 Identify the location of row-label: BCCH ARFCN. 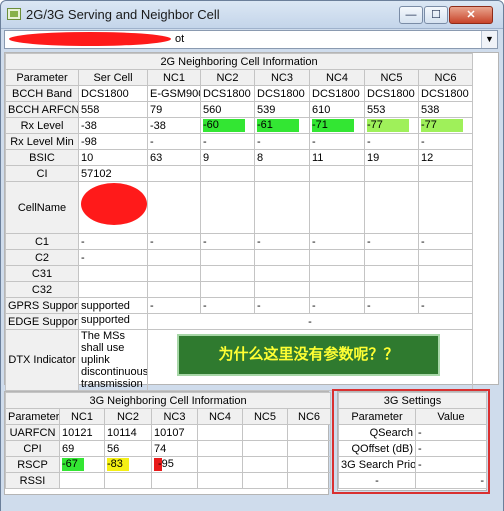
(42, 109).